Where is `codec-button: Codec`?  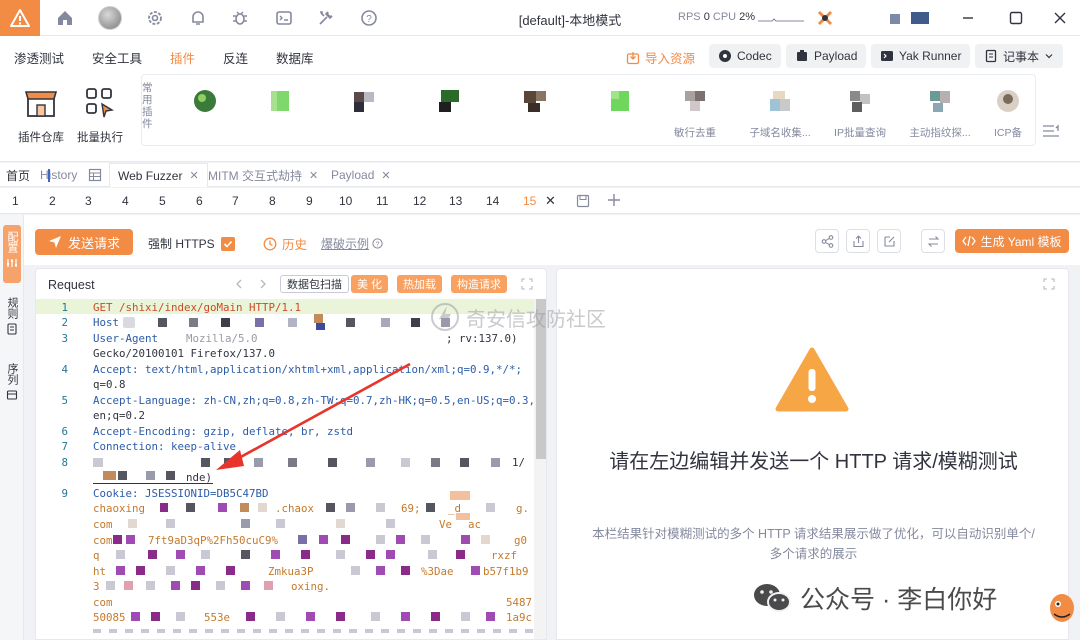 codec-button: Codec is located at coordinates (745, 56).